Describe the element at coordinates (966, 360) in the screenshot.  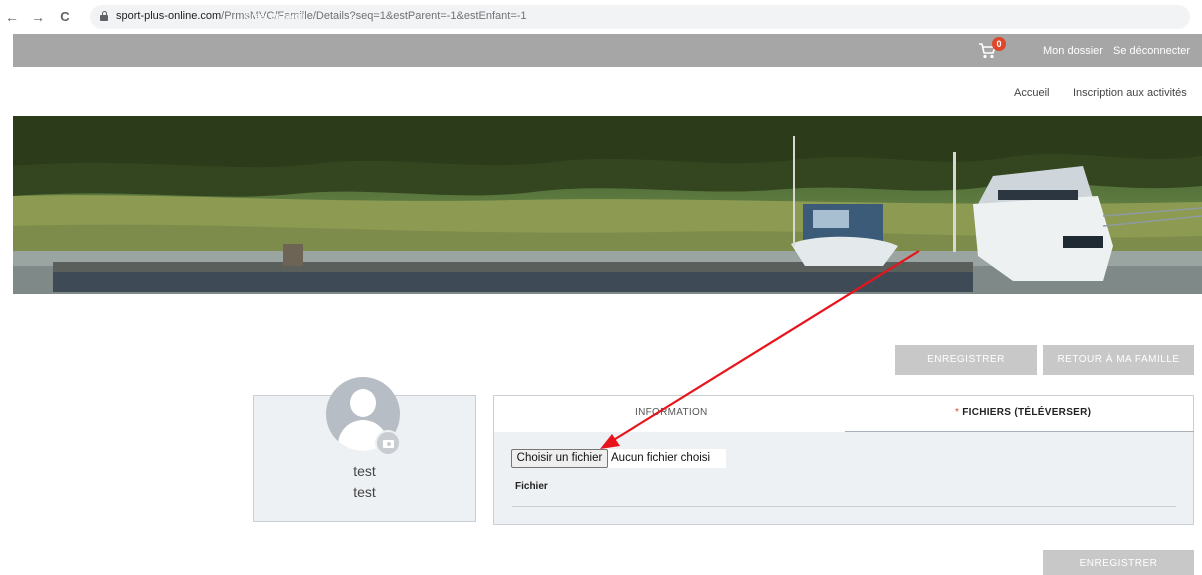
I see `save-button: ENREGISTRER` at that location.